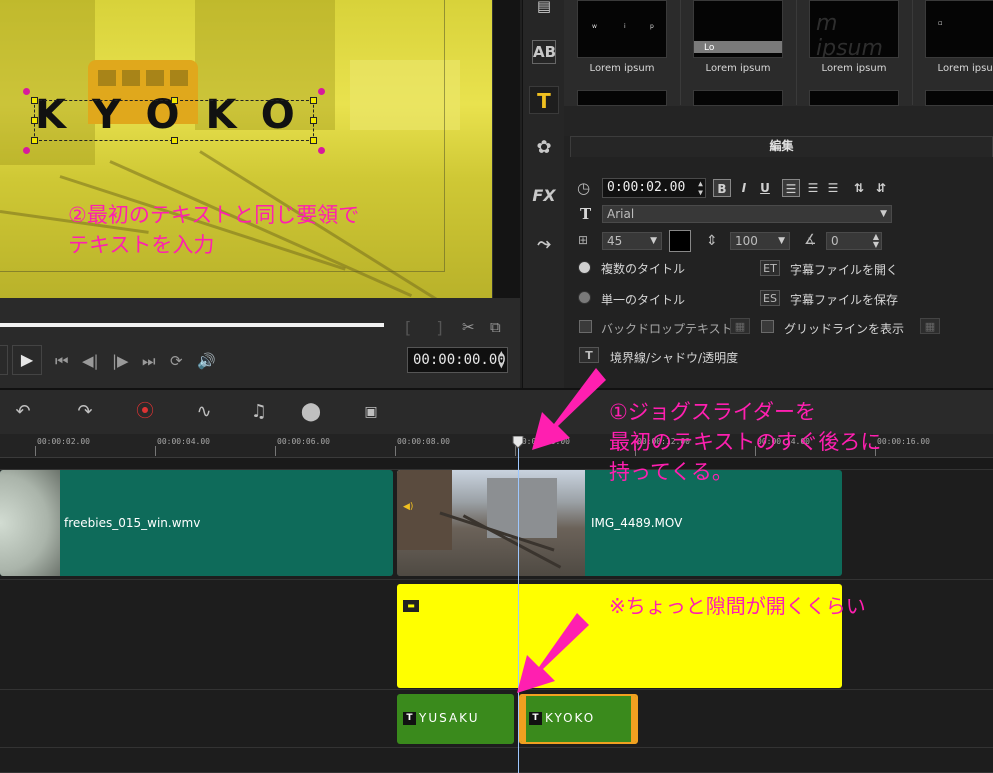 The width and height of the screenshot is (993, 773). Describe the element at coordinates (637, 523) in the screenshot. I see `clip-filename: IMG_4489.MOV` at that location.